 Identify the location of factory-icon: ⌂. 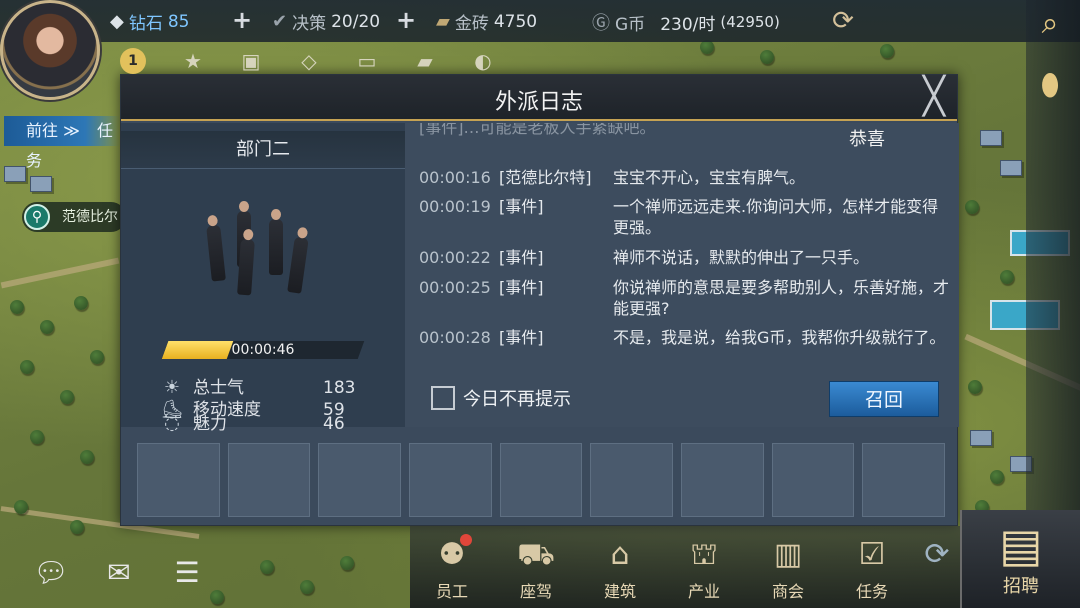
(620, 554).